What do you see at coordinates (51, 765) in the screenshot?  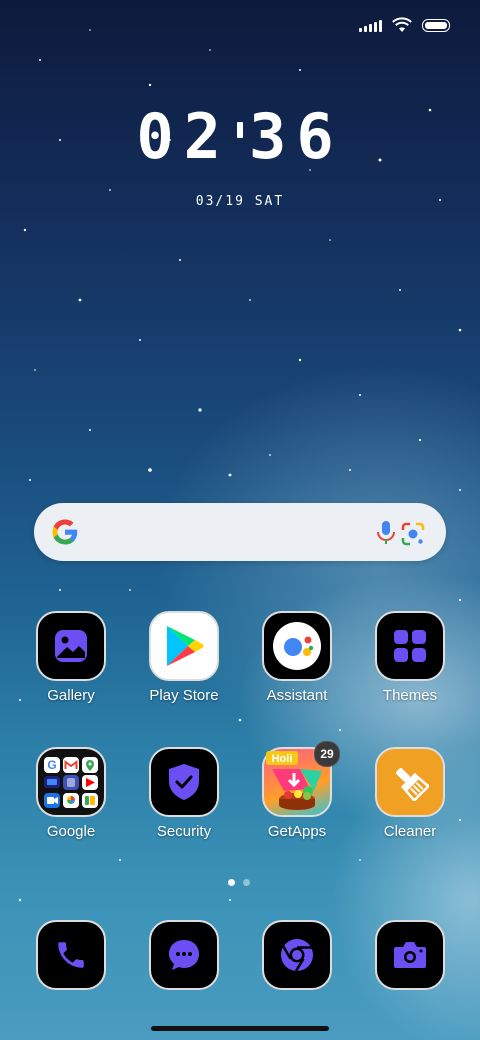 I see `svg-text: G` at bounding box center [51, 765].